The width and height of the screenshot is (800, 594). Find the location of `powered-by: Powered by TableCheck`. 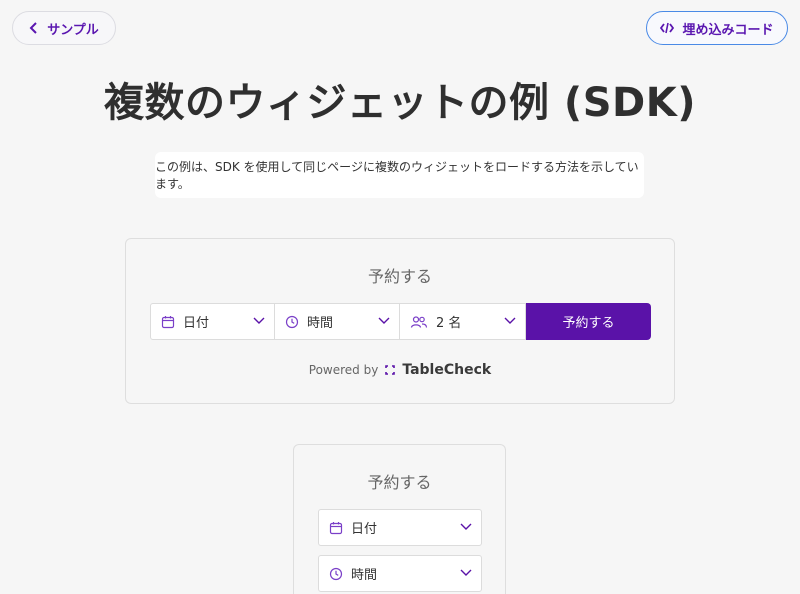

powered-by: Powered by TableCheck is located at coordinates (400, 370).